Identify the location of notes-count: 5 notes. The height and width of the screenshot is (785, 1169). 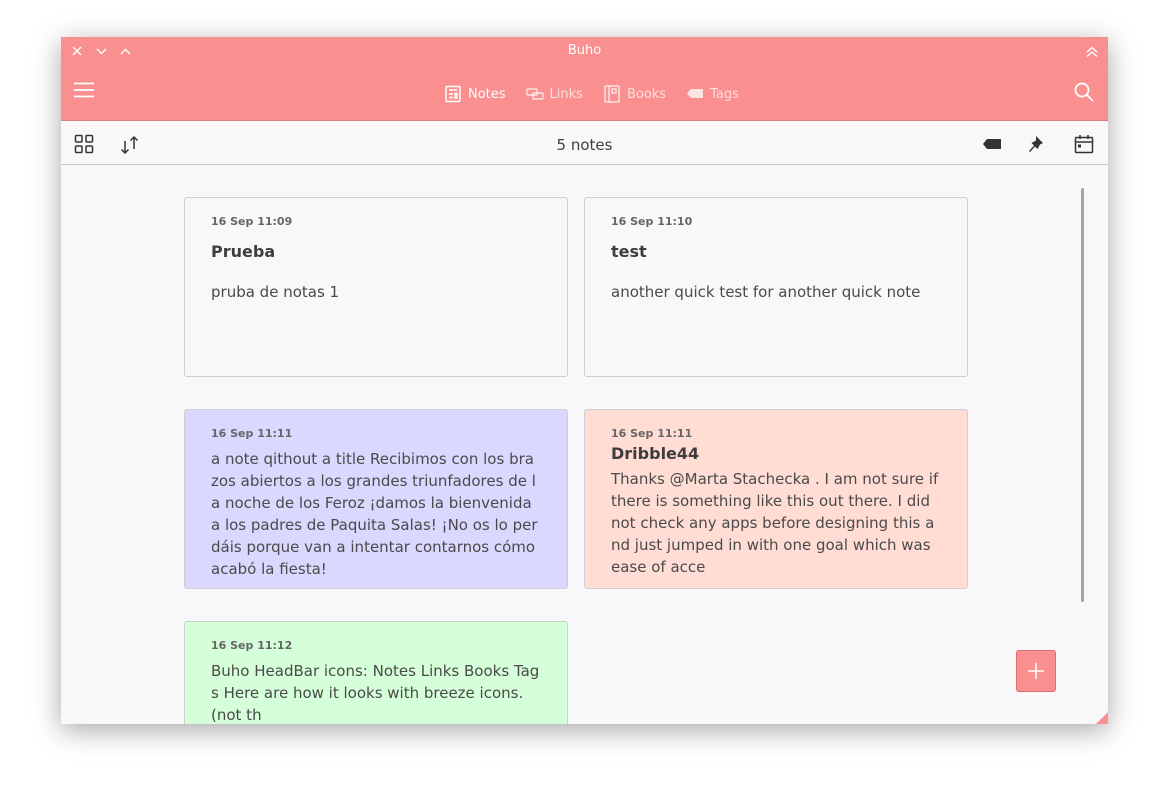
(584, 145).